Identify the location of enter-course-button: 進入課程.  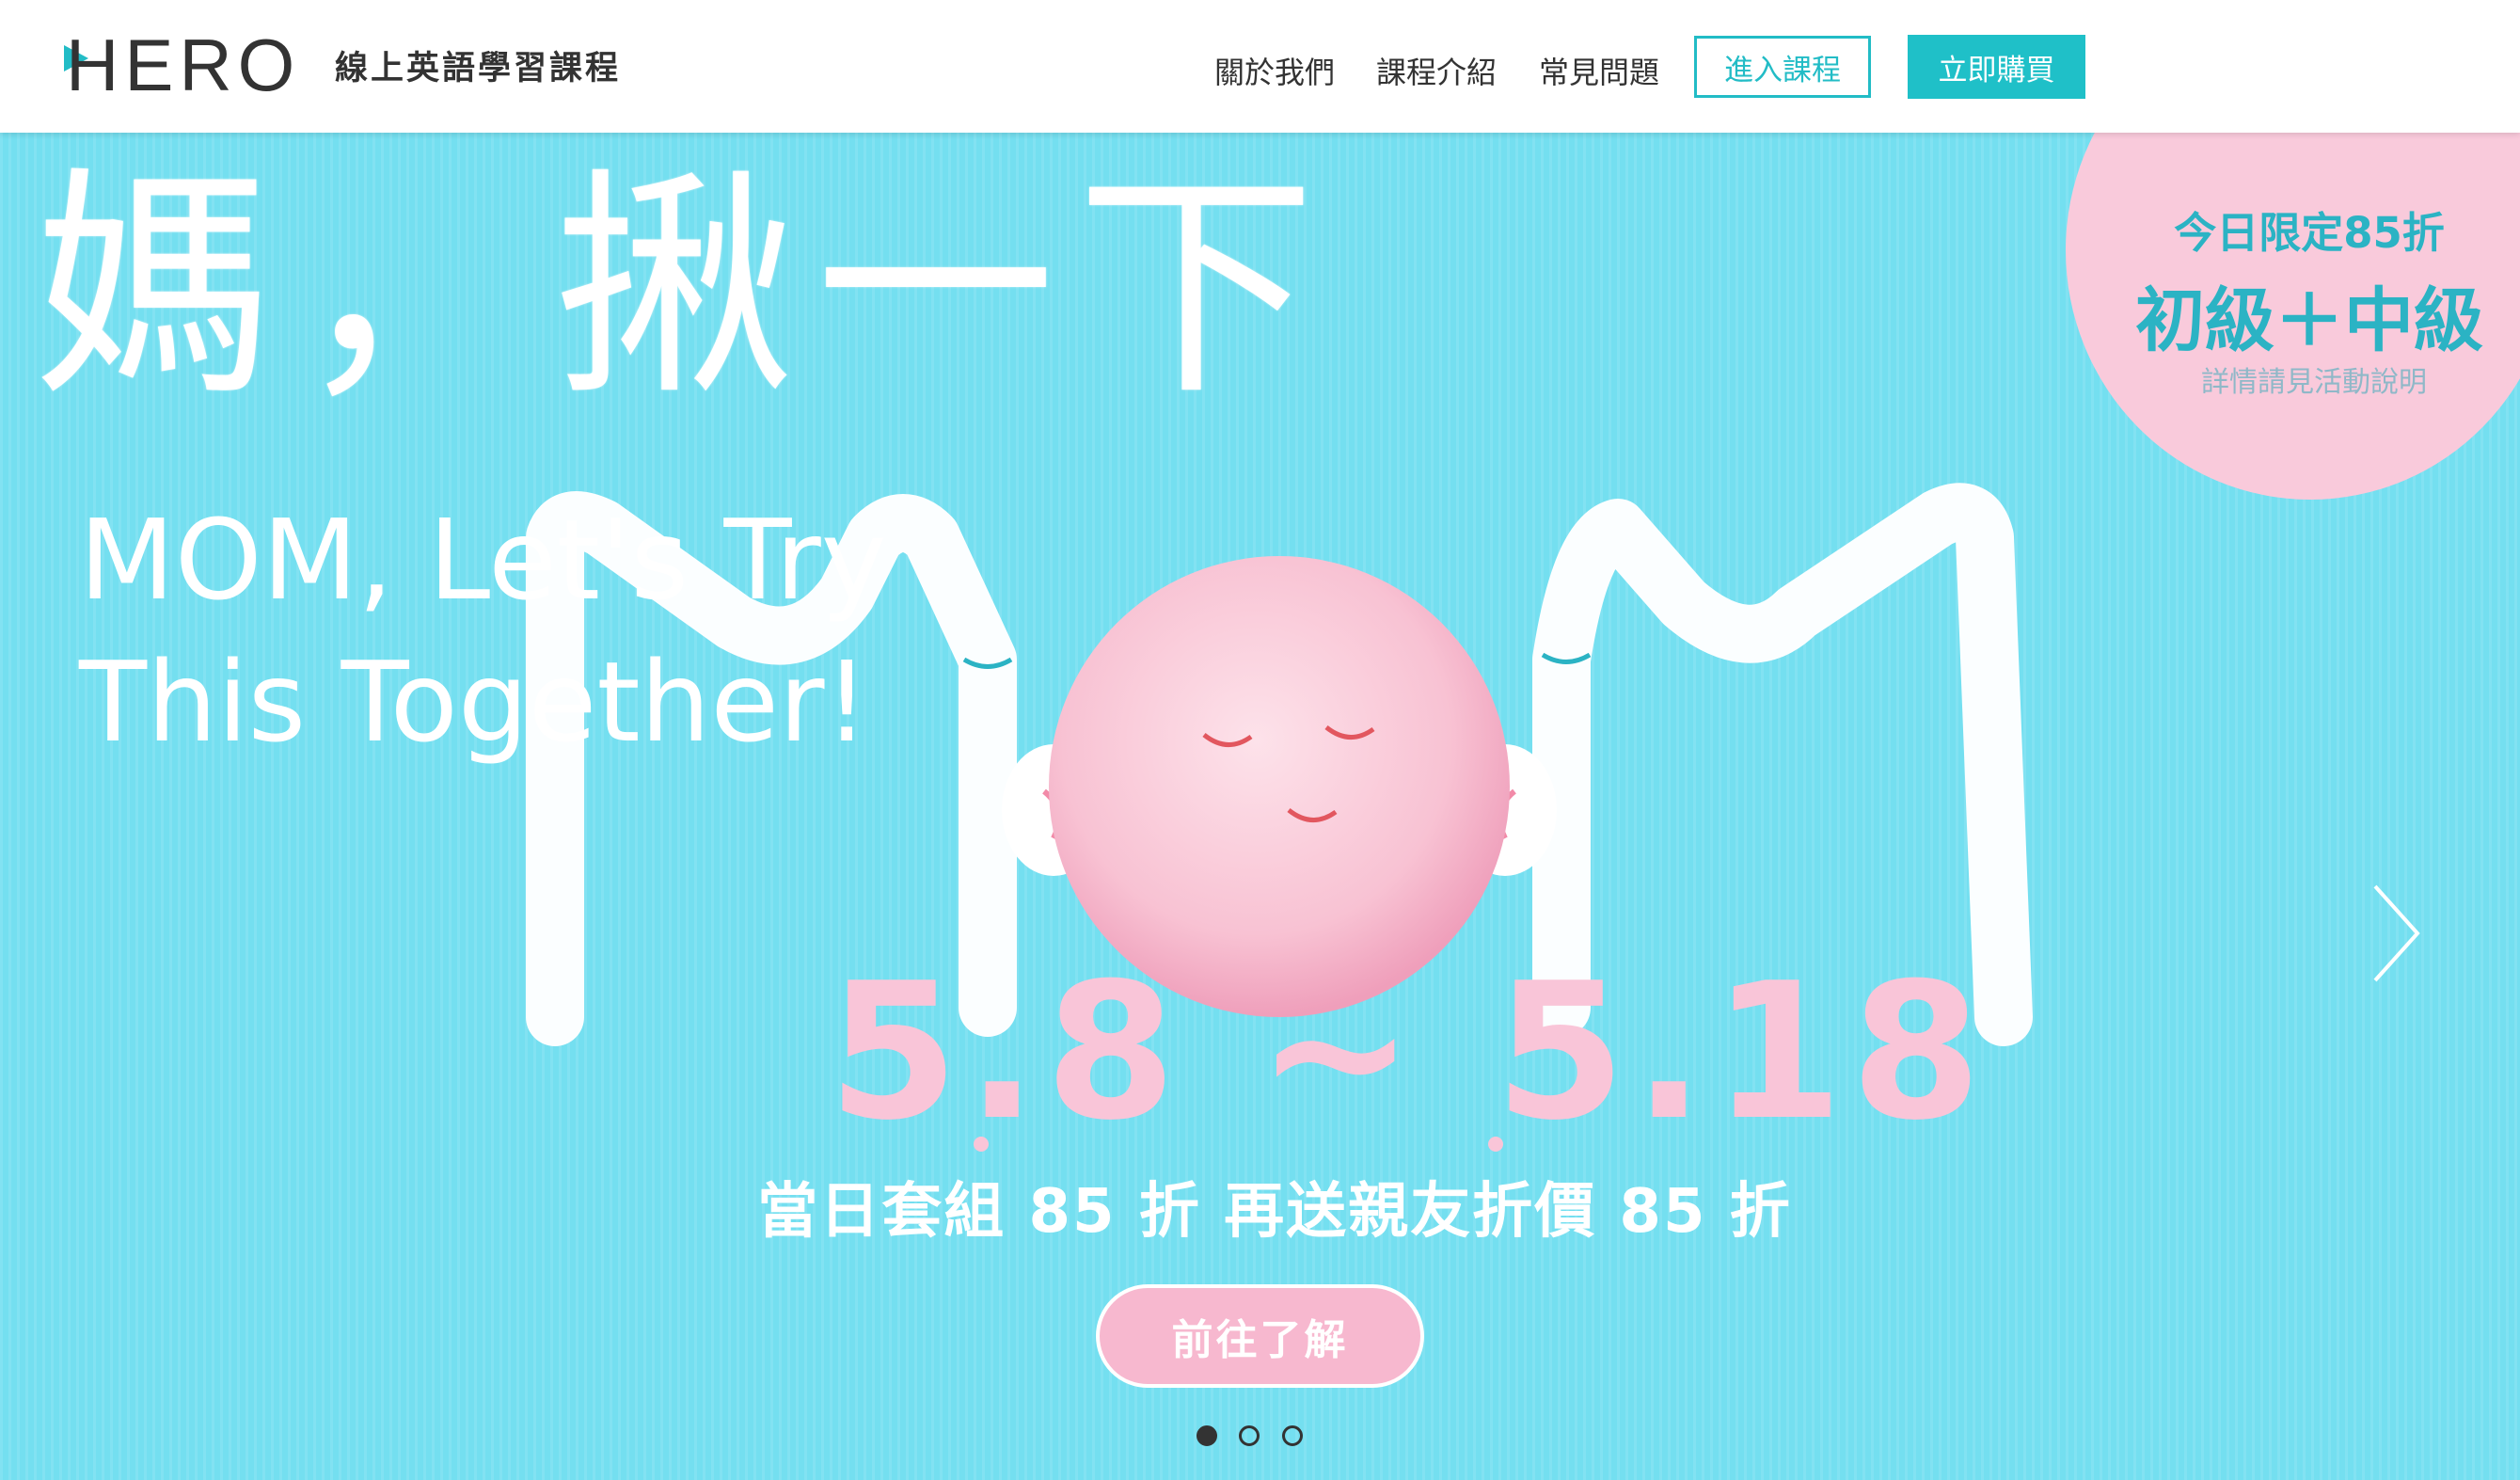
(1782, 67).